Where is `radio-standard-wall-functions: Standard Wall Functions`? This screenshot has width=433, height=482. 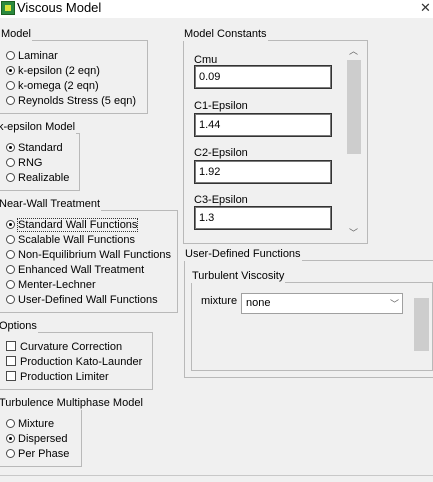 radio-standard-wall-functions: Standard Wall Functions is located at coordinates (72, 225).